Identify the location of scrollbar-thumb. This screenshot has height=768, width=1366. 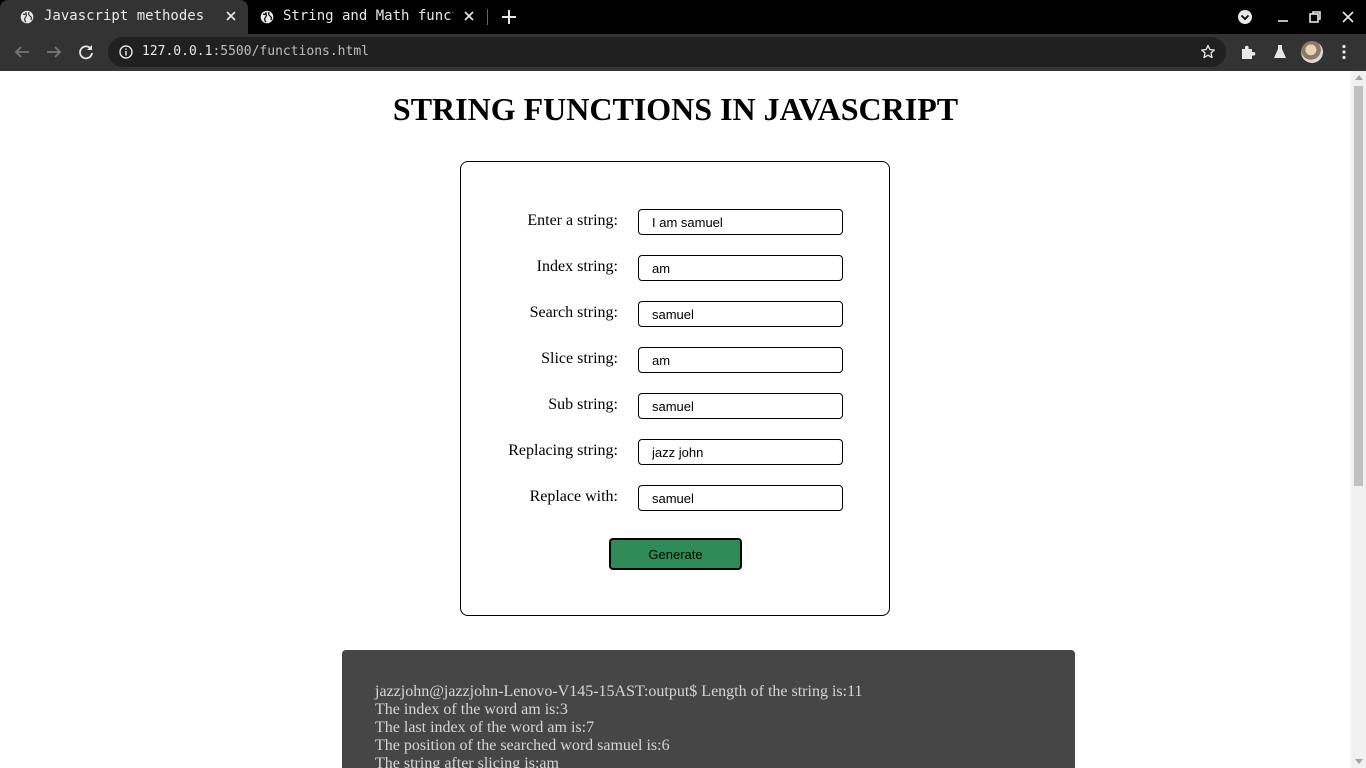
(1358, 286).